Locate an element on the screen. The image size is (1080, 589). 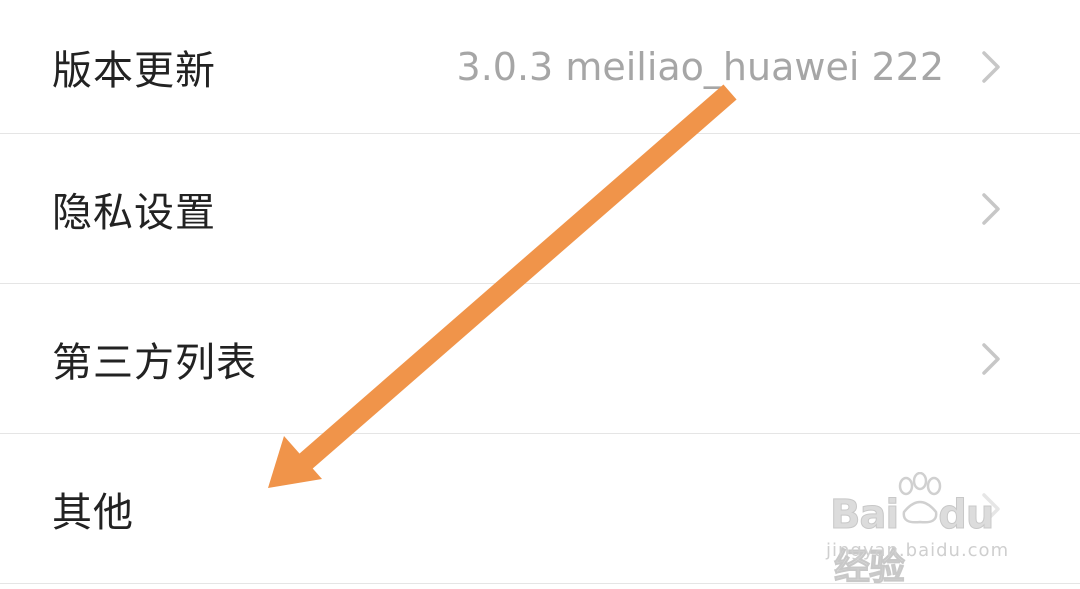
version-value: 3.0.3 meiliao_huawei 222 is located at coordinates (700, 66).